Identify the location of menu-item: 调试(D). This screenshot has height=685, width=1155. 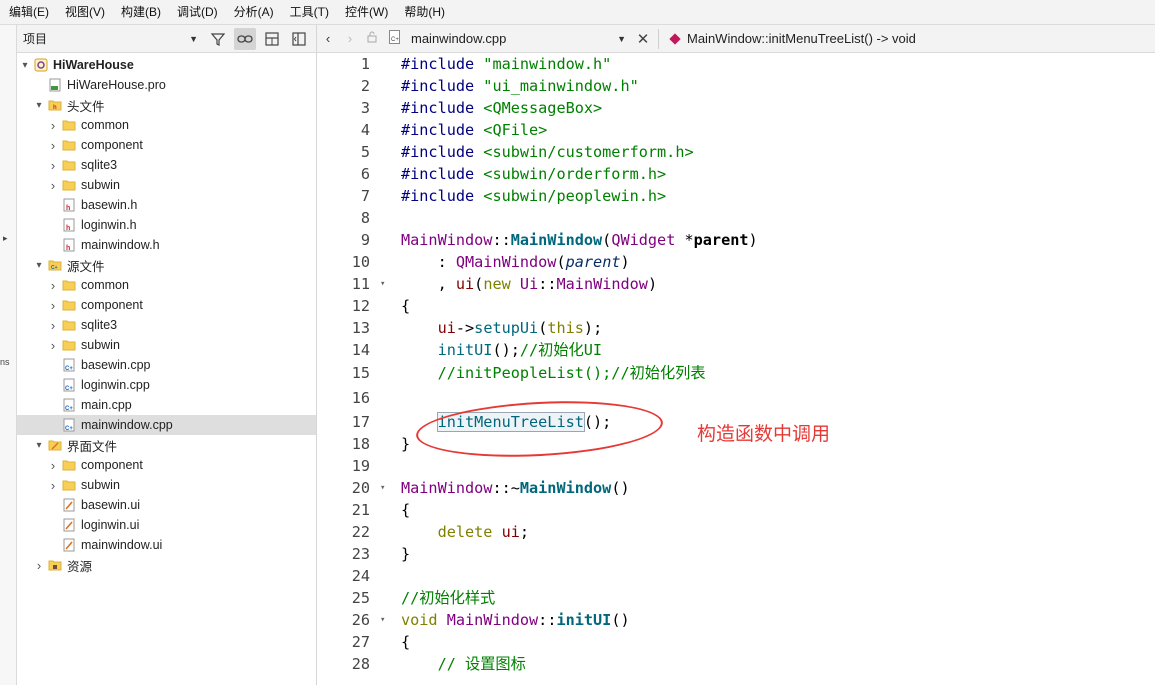
(196, 12).